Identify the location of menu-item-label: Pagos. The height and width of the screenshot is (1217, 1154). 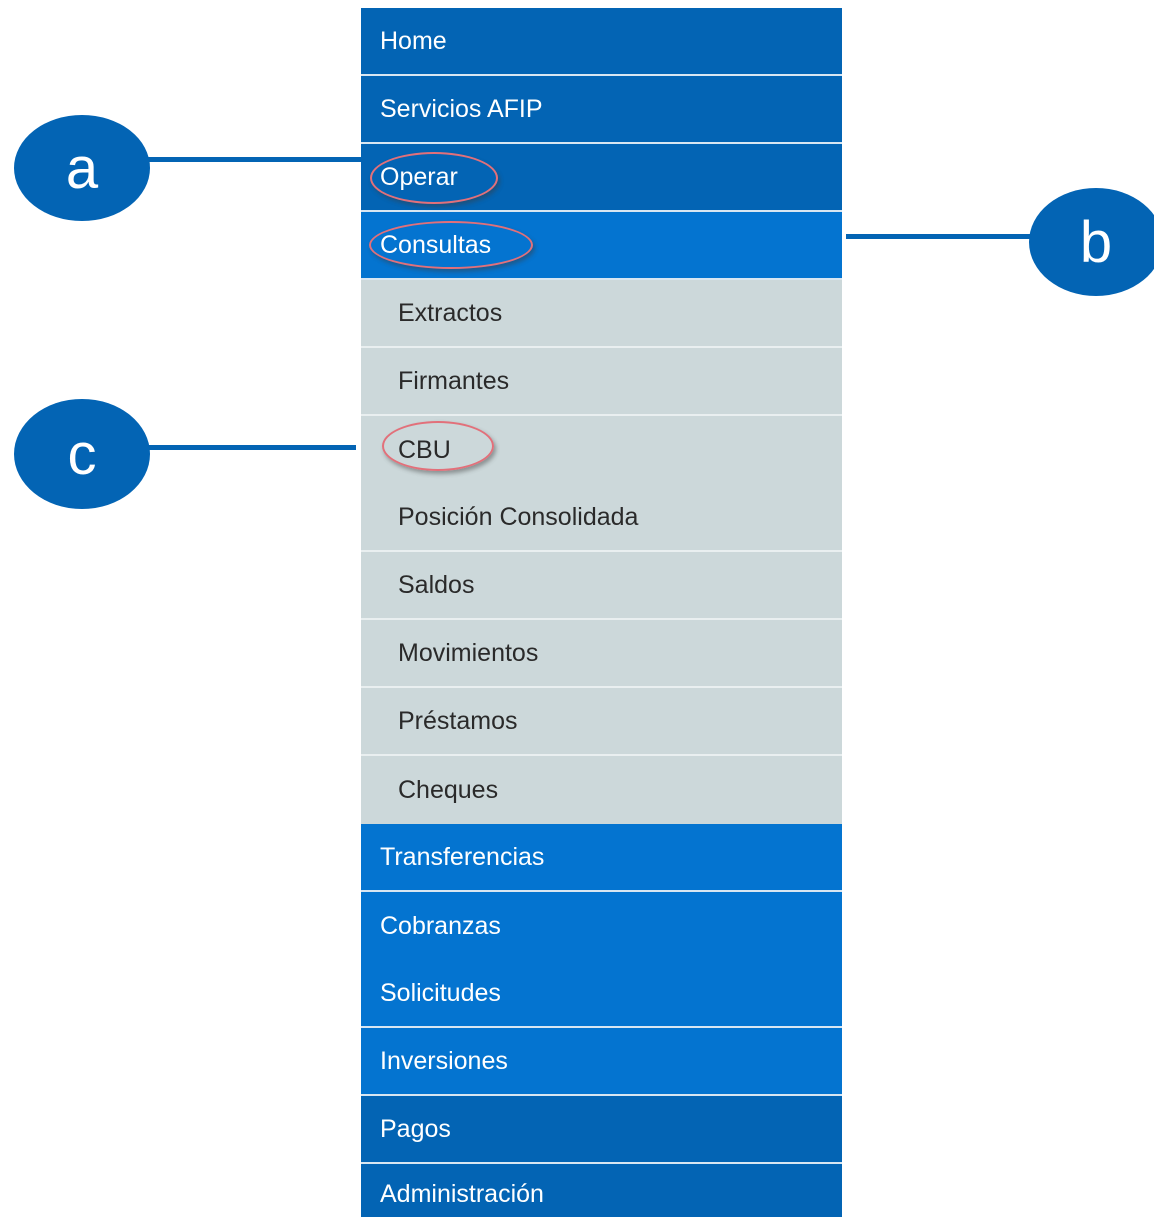
(415, 1128).